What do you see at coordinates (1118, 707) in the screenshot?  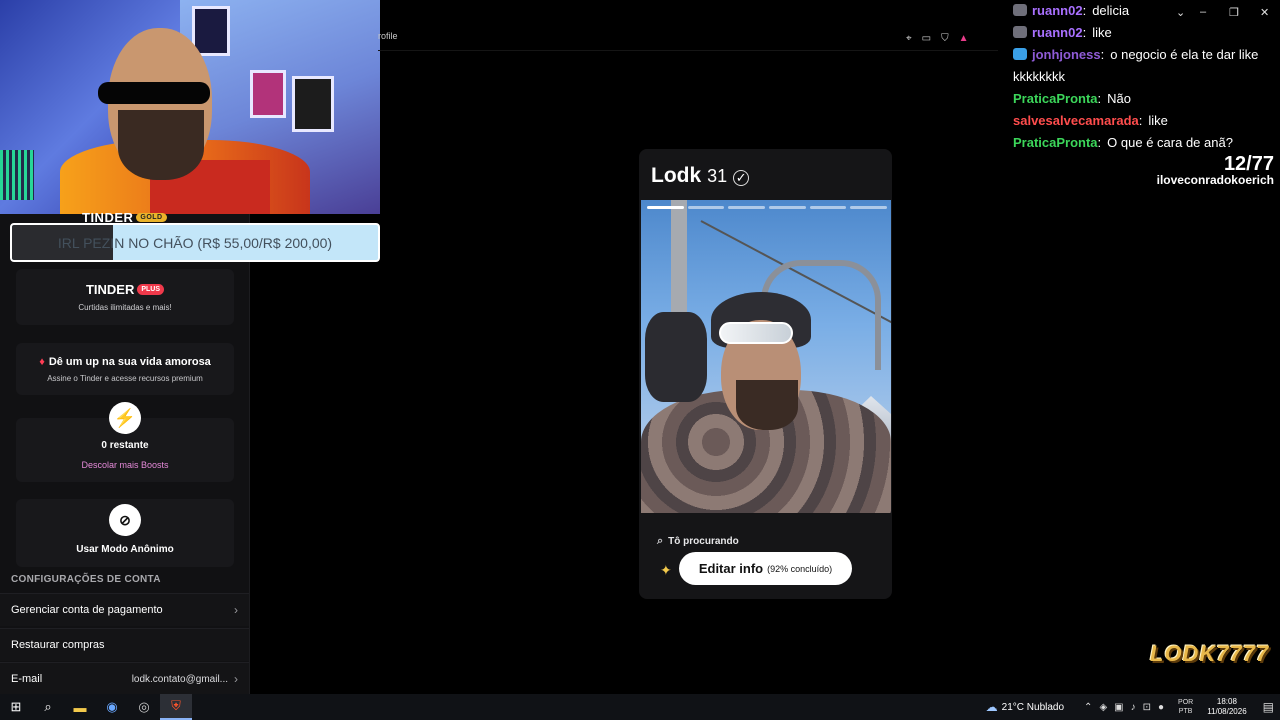 I see `tray-app-icon: ▣` at bounding box center [1118, 707].